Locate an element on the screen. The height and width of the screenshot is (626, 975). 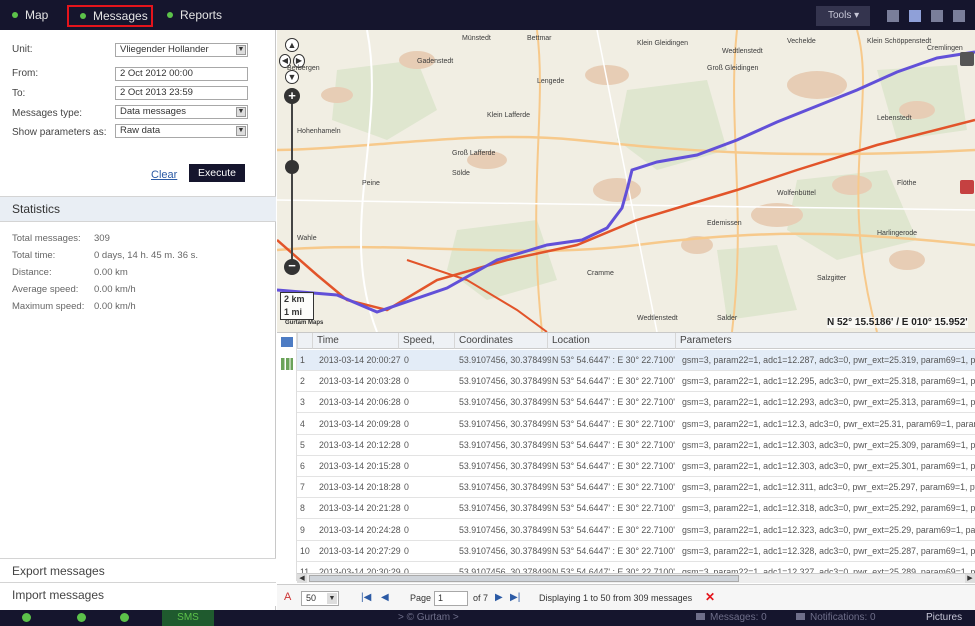
horizontal-scrollbar: ◀ ▶ is located at coordinates (636, 578).